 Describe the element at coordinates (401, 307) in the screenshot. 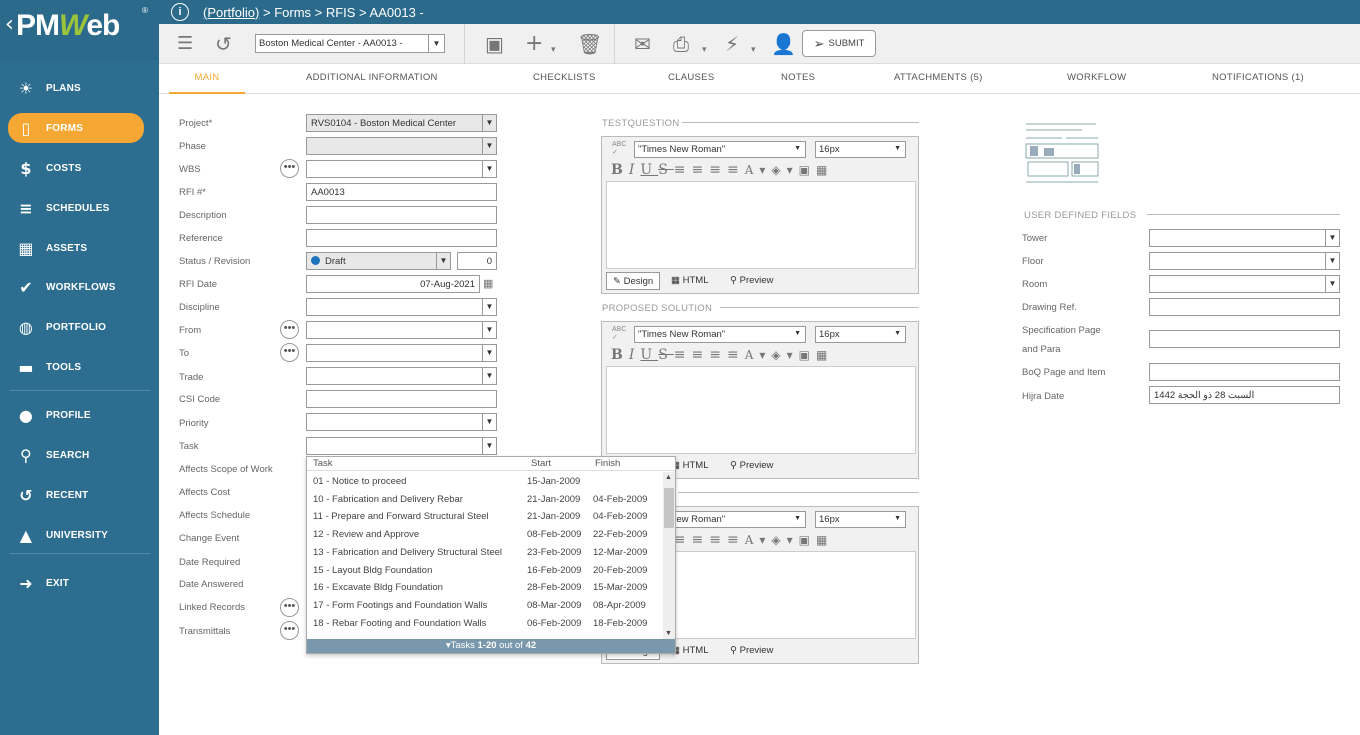

I see `discipline-select: ▼` at that location.